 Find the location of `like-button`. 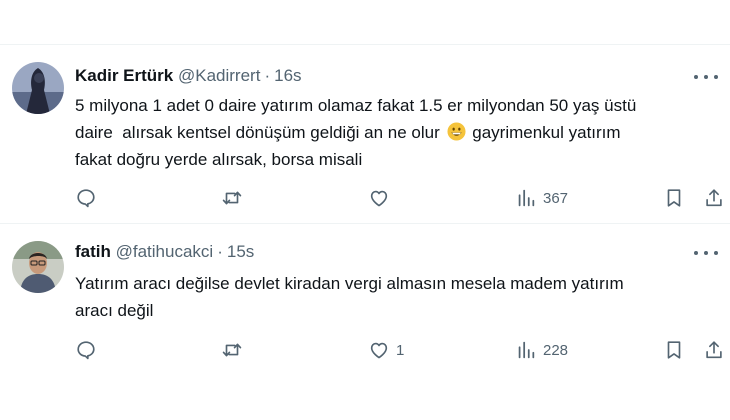

like-button is located at coordinates (382, 198).